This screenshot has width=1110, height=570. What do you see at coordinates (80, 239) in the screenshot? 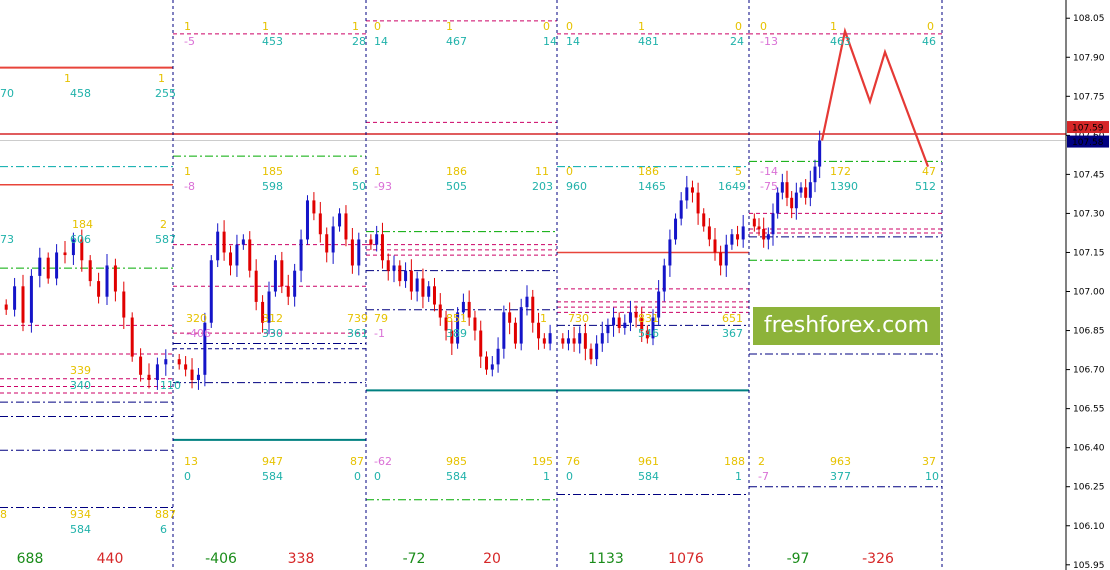
I see `stat-value: 606` at bounding box center [80, 239].